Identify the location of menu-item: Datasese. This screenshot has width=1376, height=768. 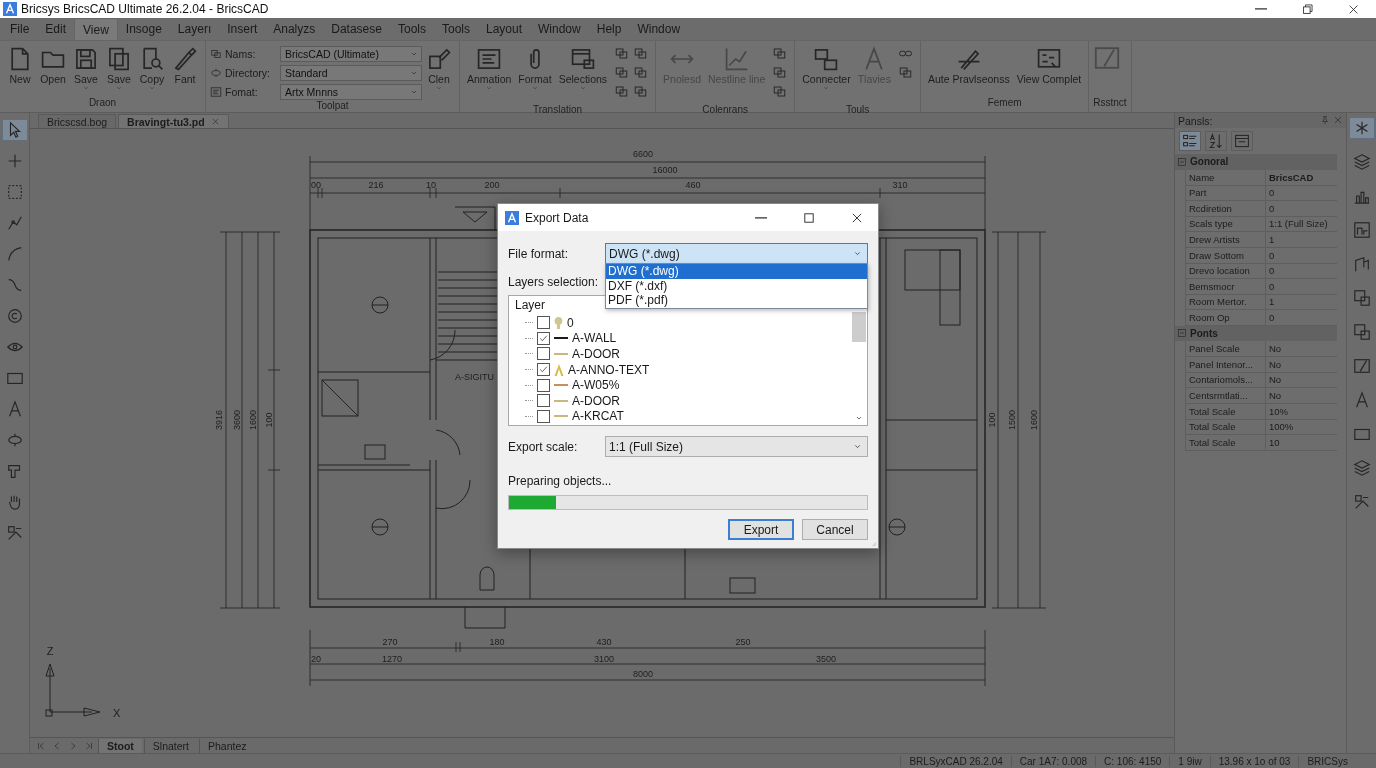
(356, 29).